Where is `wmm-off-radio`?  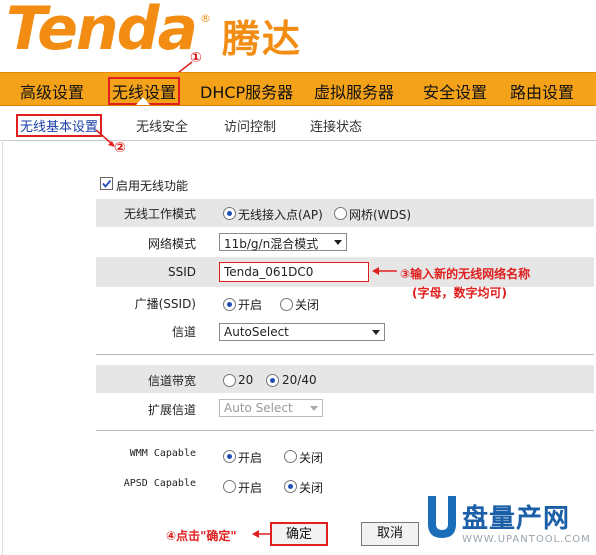
wmm-off-radio is located at coordinates (290, 456).